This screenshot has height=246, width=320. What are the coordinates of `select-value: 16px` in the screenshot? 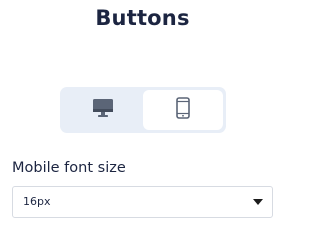 It's located at (37, 201).